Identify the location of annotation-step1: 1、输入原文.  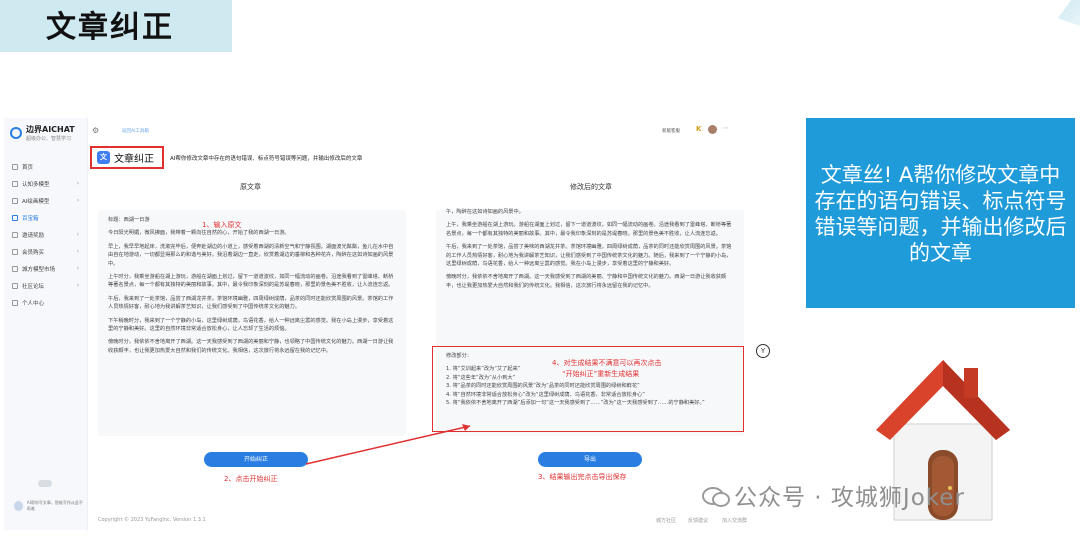
(222, 225).